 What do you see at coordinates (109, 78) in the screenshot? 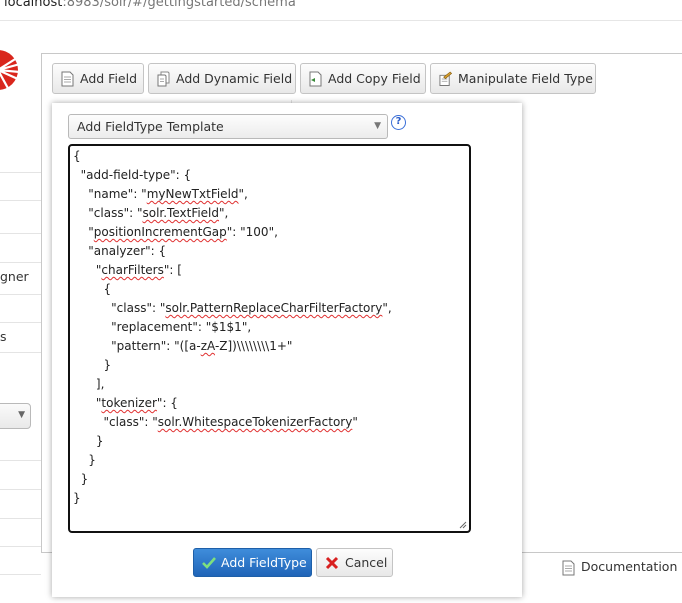
I see `add-field-label: Add Field` at bounding box center [109, 78].